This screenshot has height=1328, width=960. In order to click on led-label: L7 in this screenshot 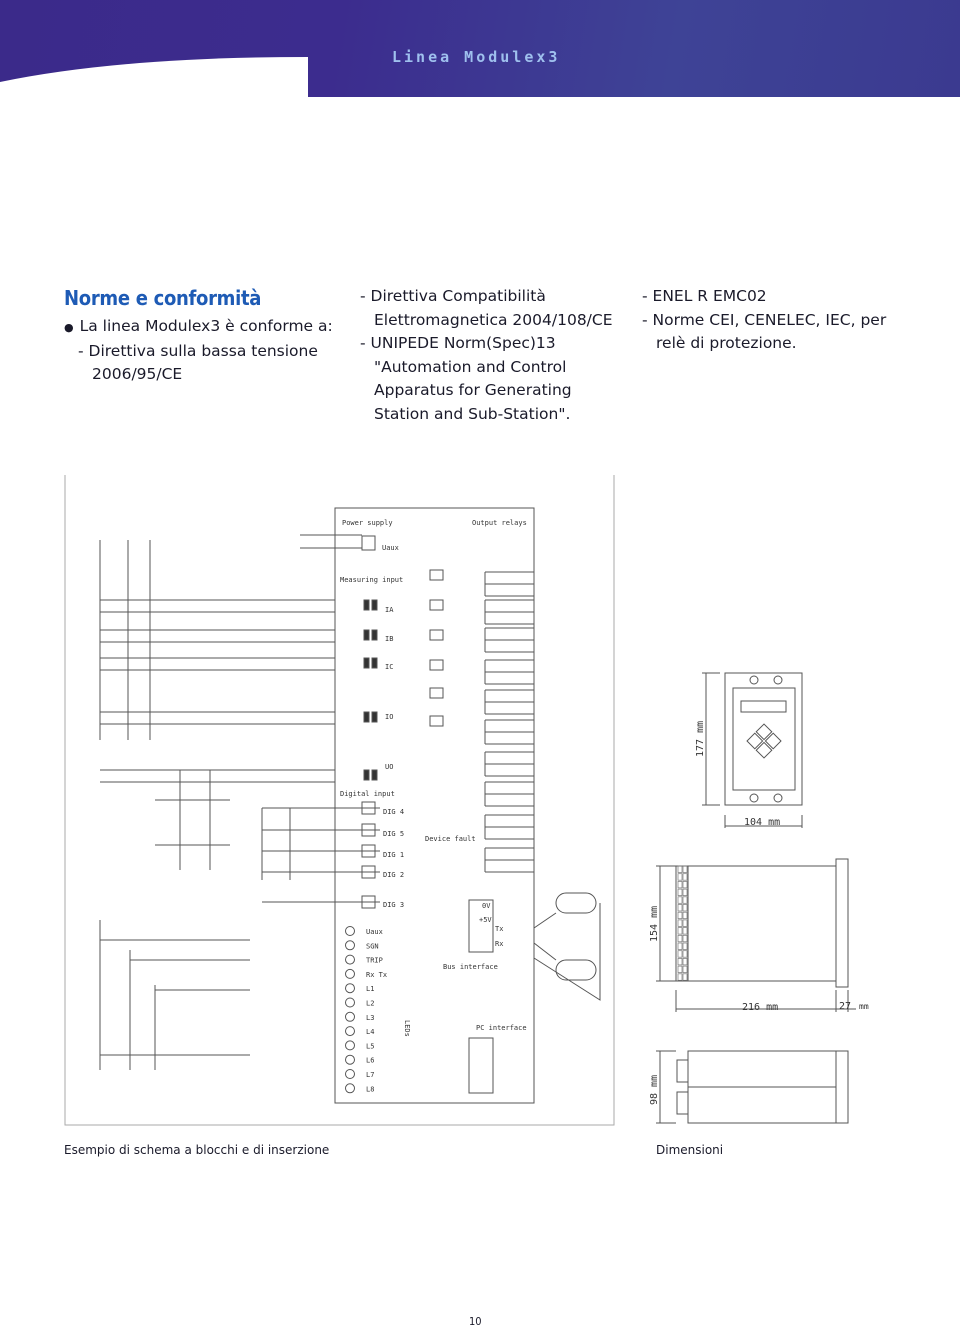, I will do `click(370, 1075)`.